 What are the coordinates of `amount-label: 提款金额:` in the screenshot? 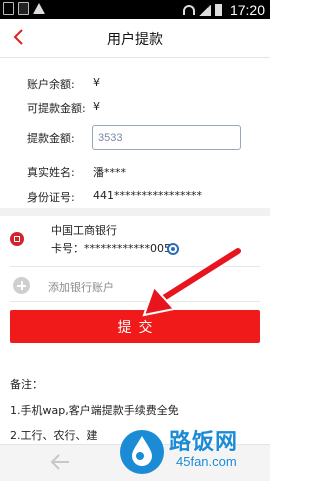 It's located at (51, 138).